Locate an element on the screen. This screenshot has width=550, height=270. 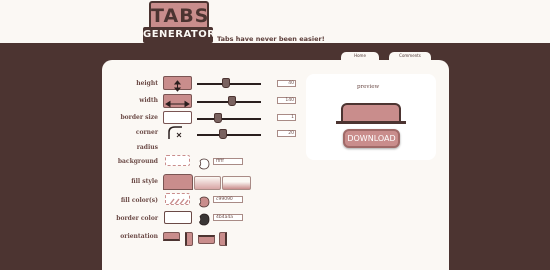
height-value: 40 is located at coordinates (286, 83).